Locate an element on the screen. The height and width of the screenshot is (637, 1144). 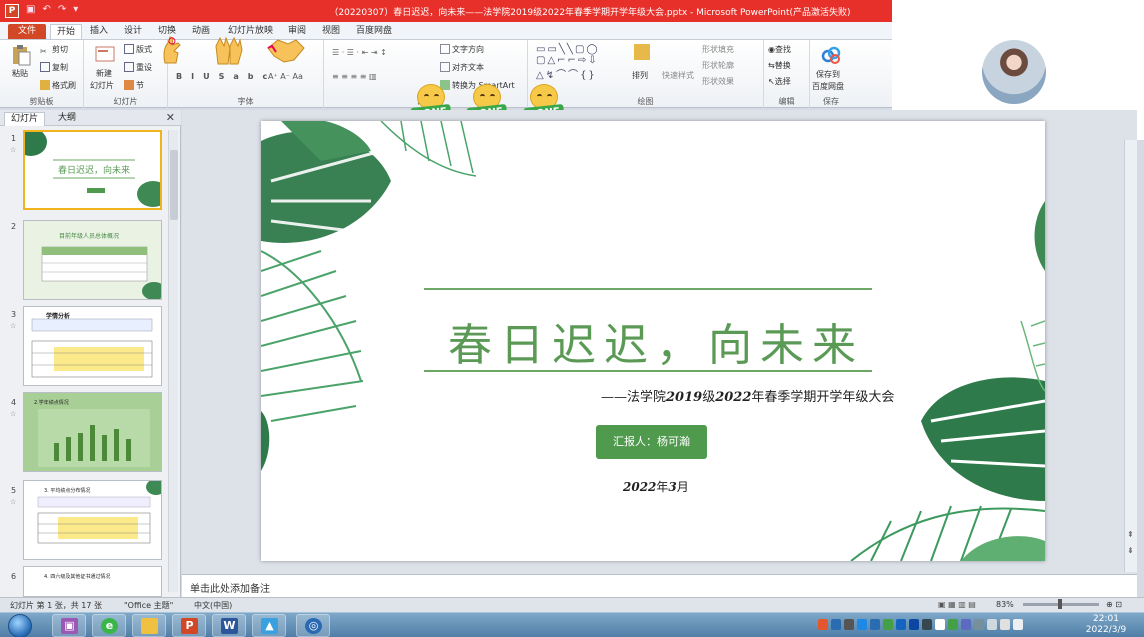
slide-thumbnail-4: 2.学年绩点情况 is located at coordinates (92, 432).